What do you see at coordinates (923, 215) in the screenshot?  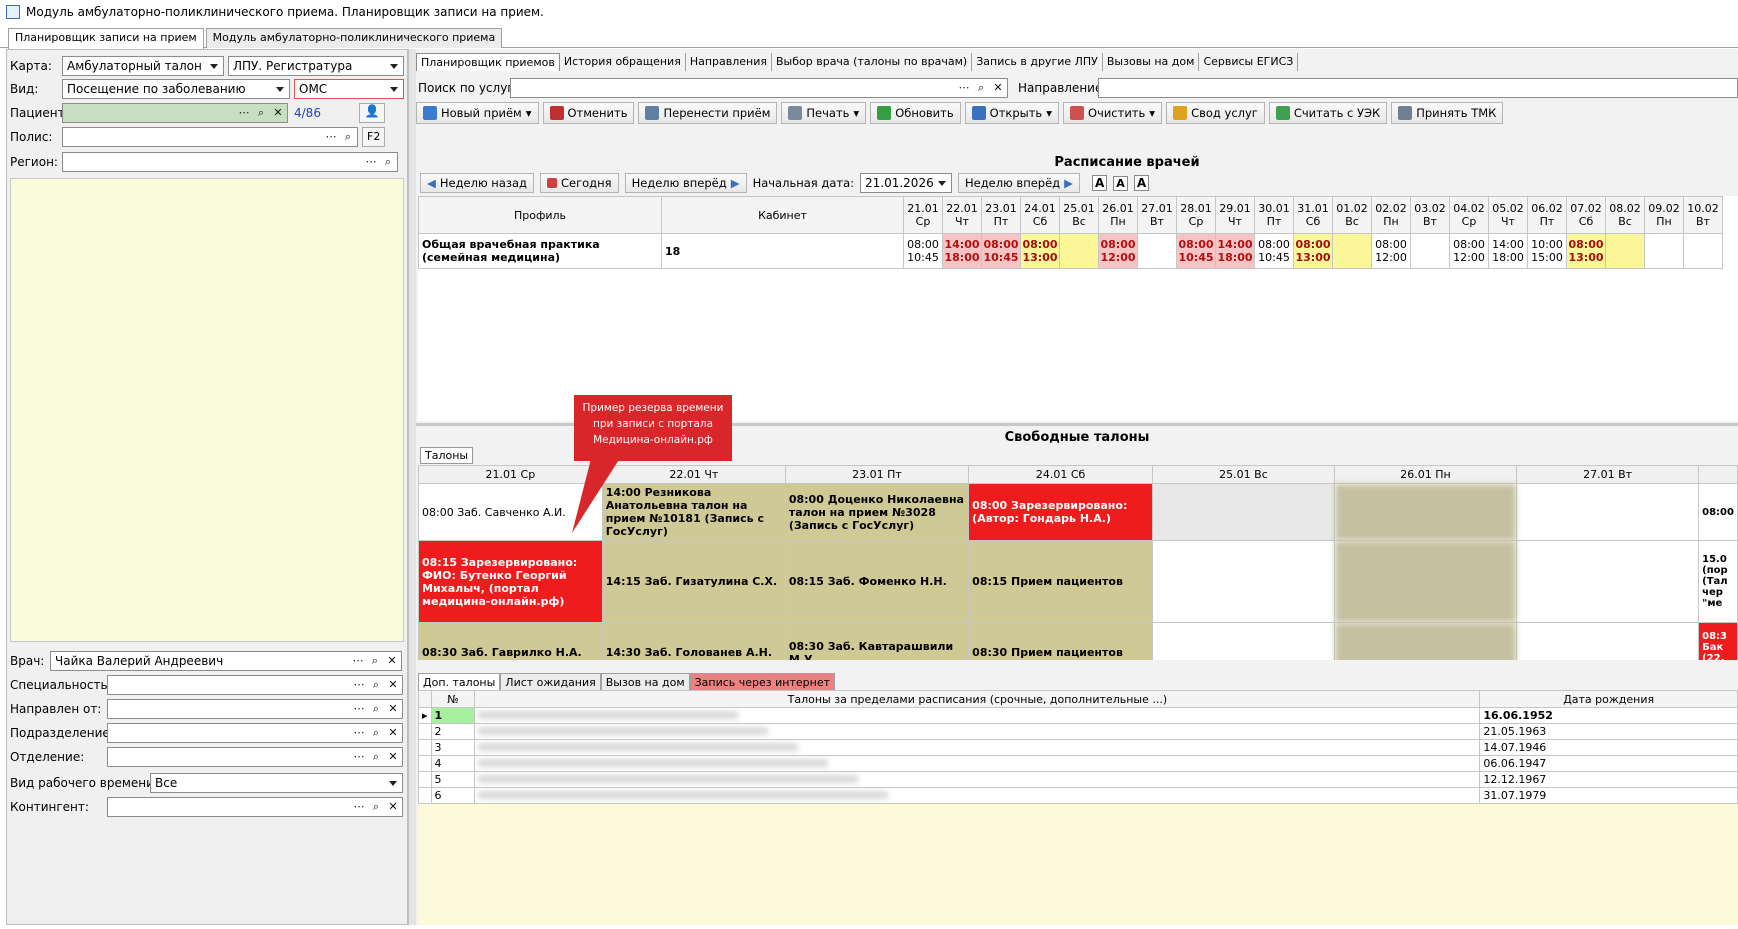 I see `schedule-day-header: 21.01 Ср` at bounding box center [923, 215].